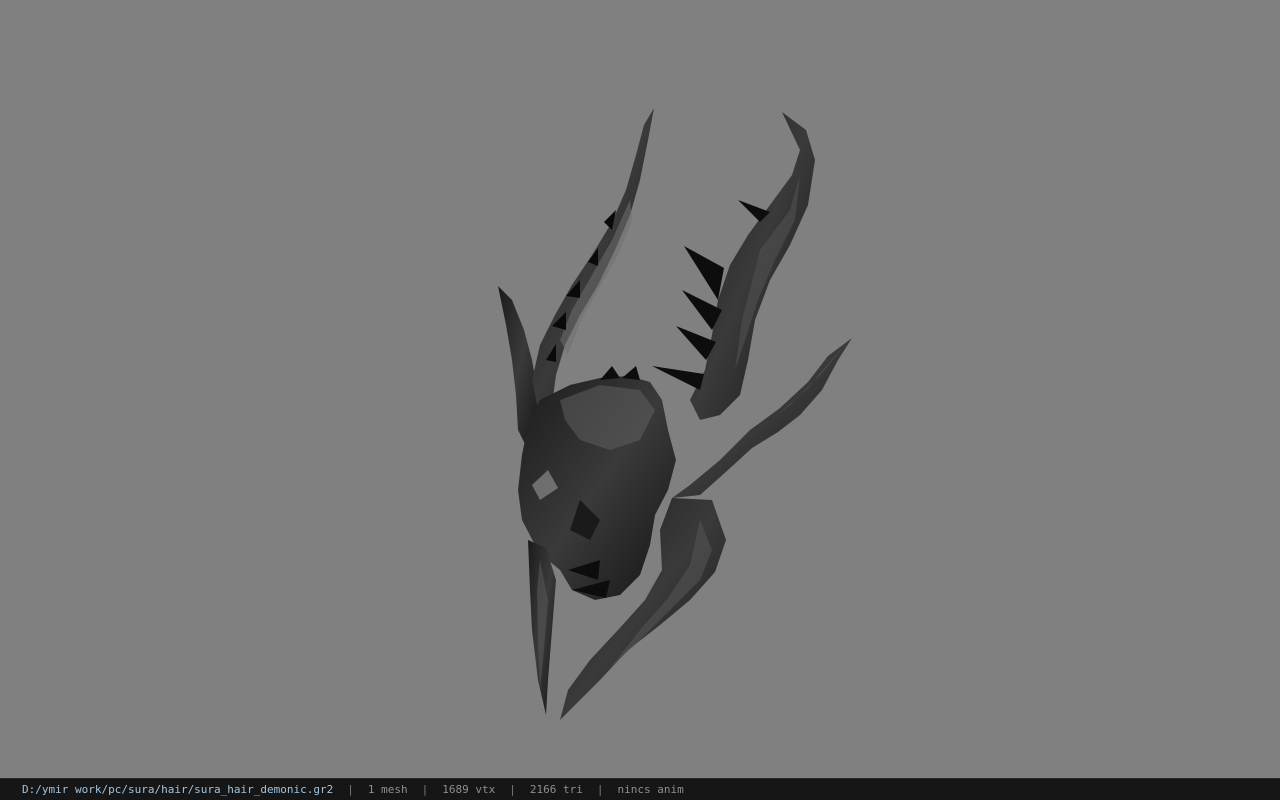  What do you see at coordinates (387, 789) in the screenshot?
I see `mesh-count: 1 mesh` at bounding box center [387, 789].